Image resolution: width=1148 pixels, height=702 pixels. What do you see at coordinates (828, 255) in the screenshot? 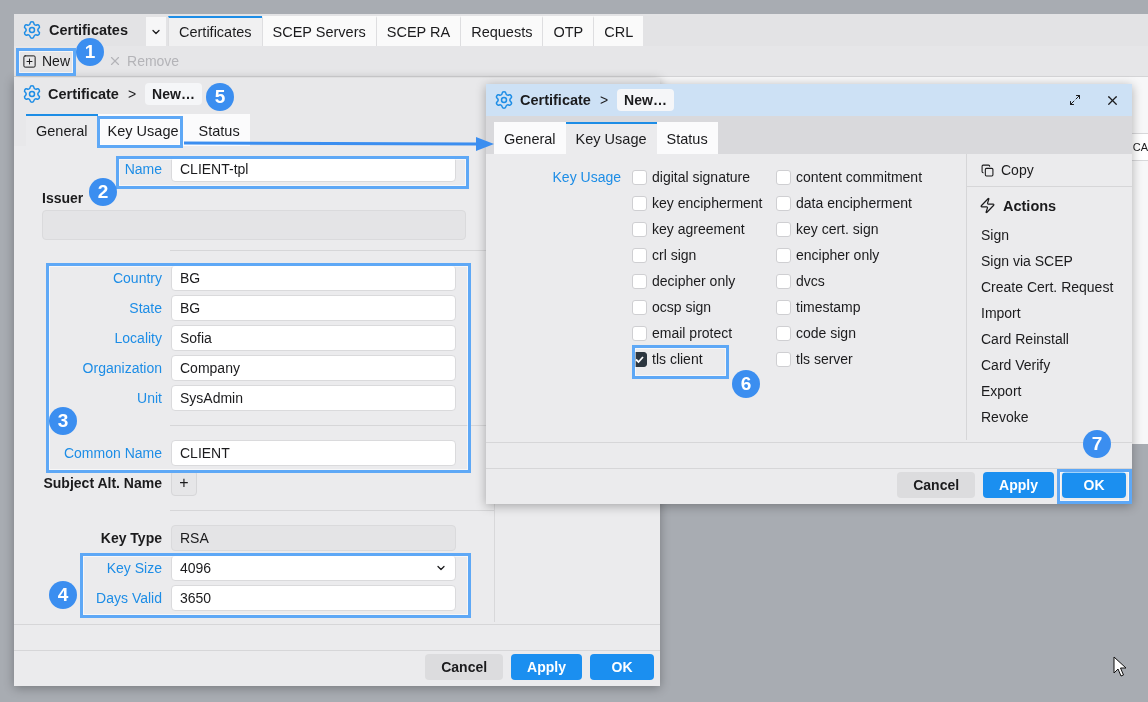
I see `checkbox-option: encipher only` at bounding box center [828, 255].